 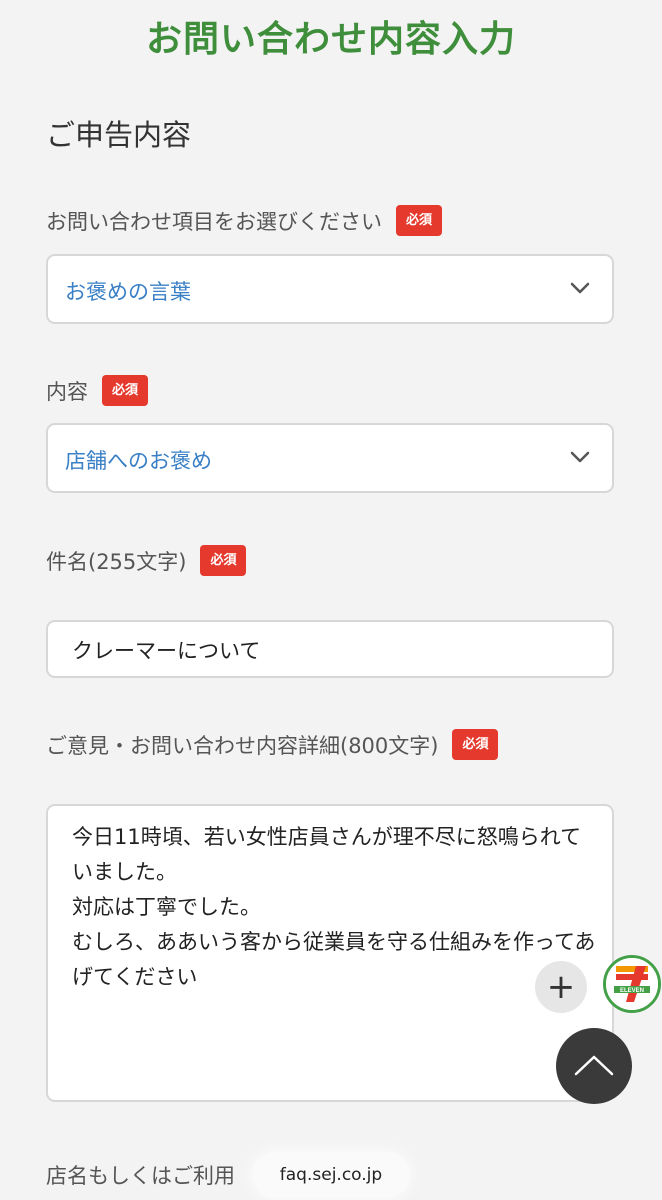 I want to click on seven-eleven-logo-icon: ELEVEN, so click(x=632, y=984).